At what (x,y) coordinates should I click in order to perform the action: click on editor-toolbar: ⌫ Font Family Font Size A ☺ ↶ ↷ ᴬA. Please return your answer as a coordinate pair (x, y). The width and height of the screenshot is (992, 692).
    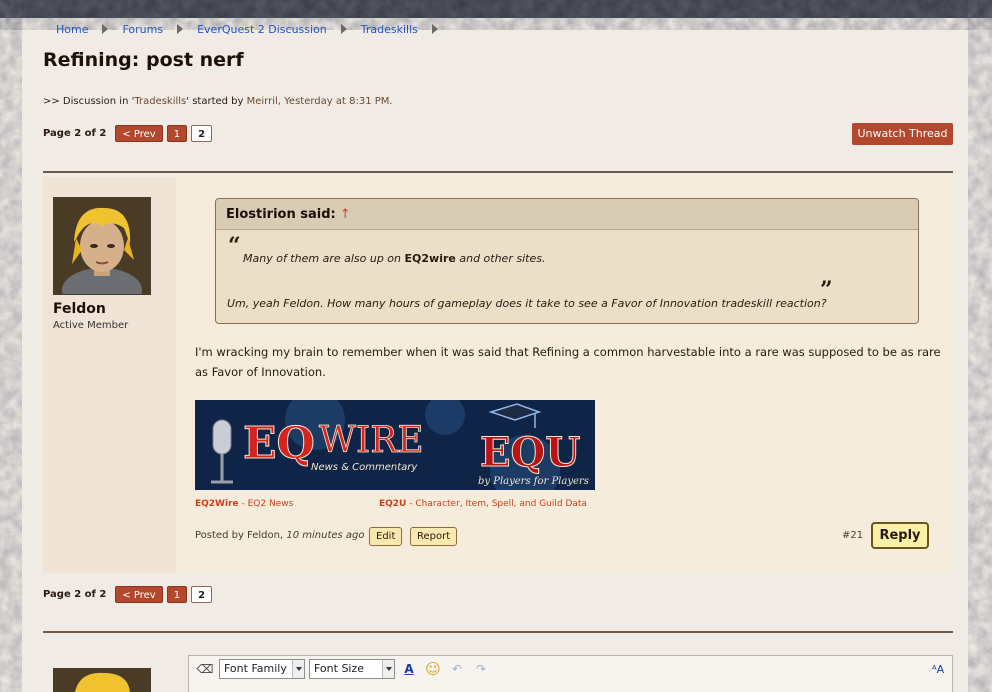
    Looking at the image, I should click on (570, 669).